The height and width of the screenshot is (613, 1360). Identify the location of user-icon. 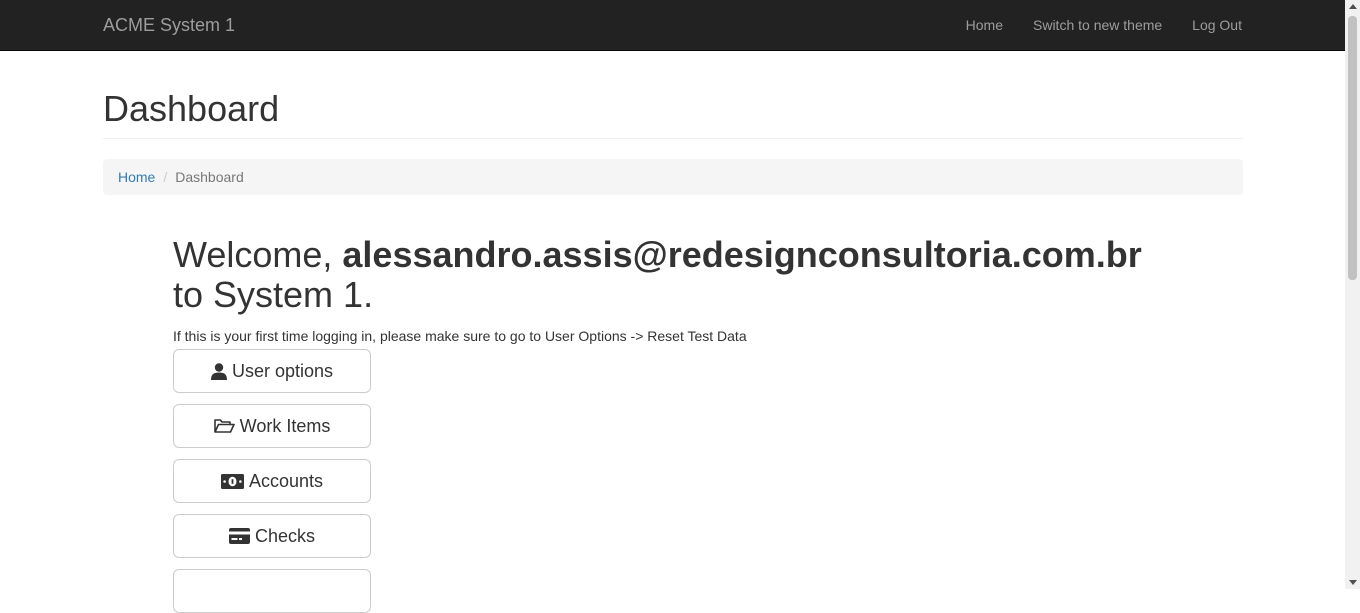
(218, 371).